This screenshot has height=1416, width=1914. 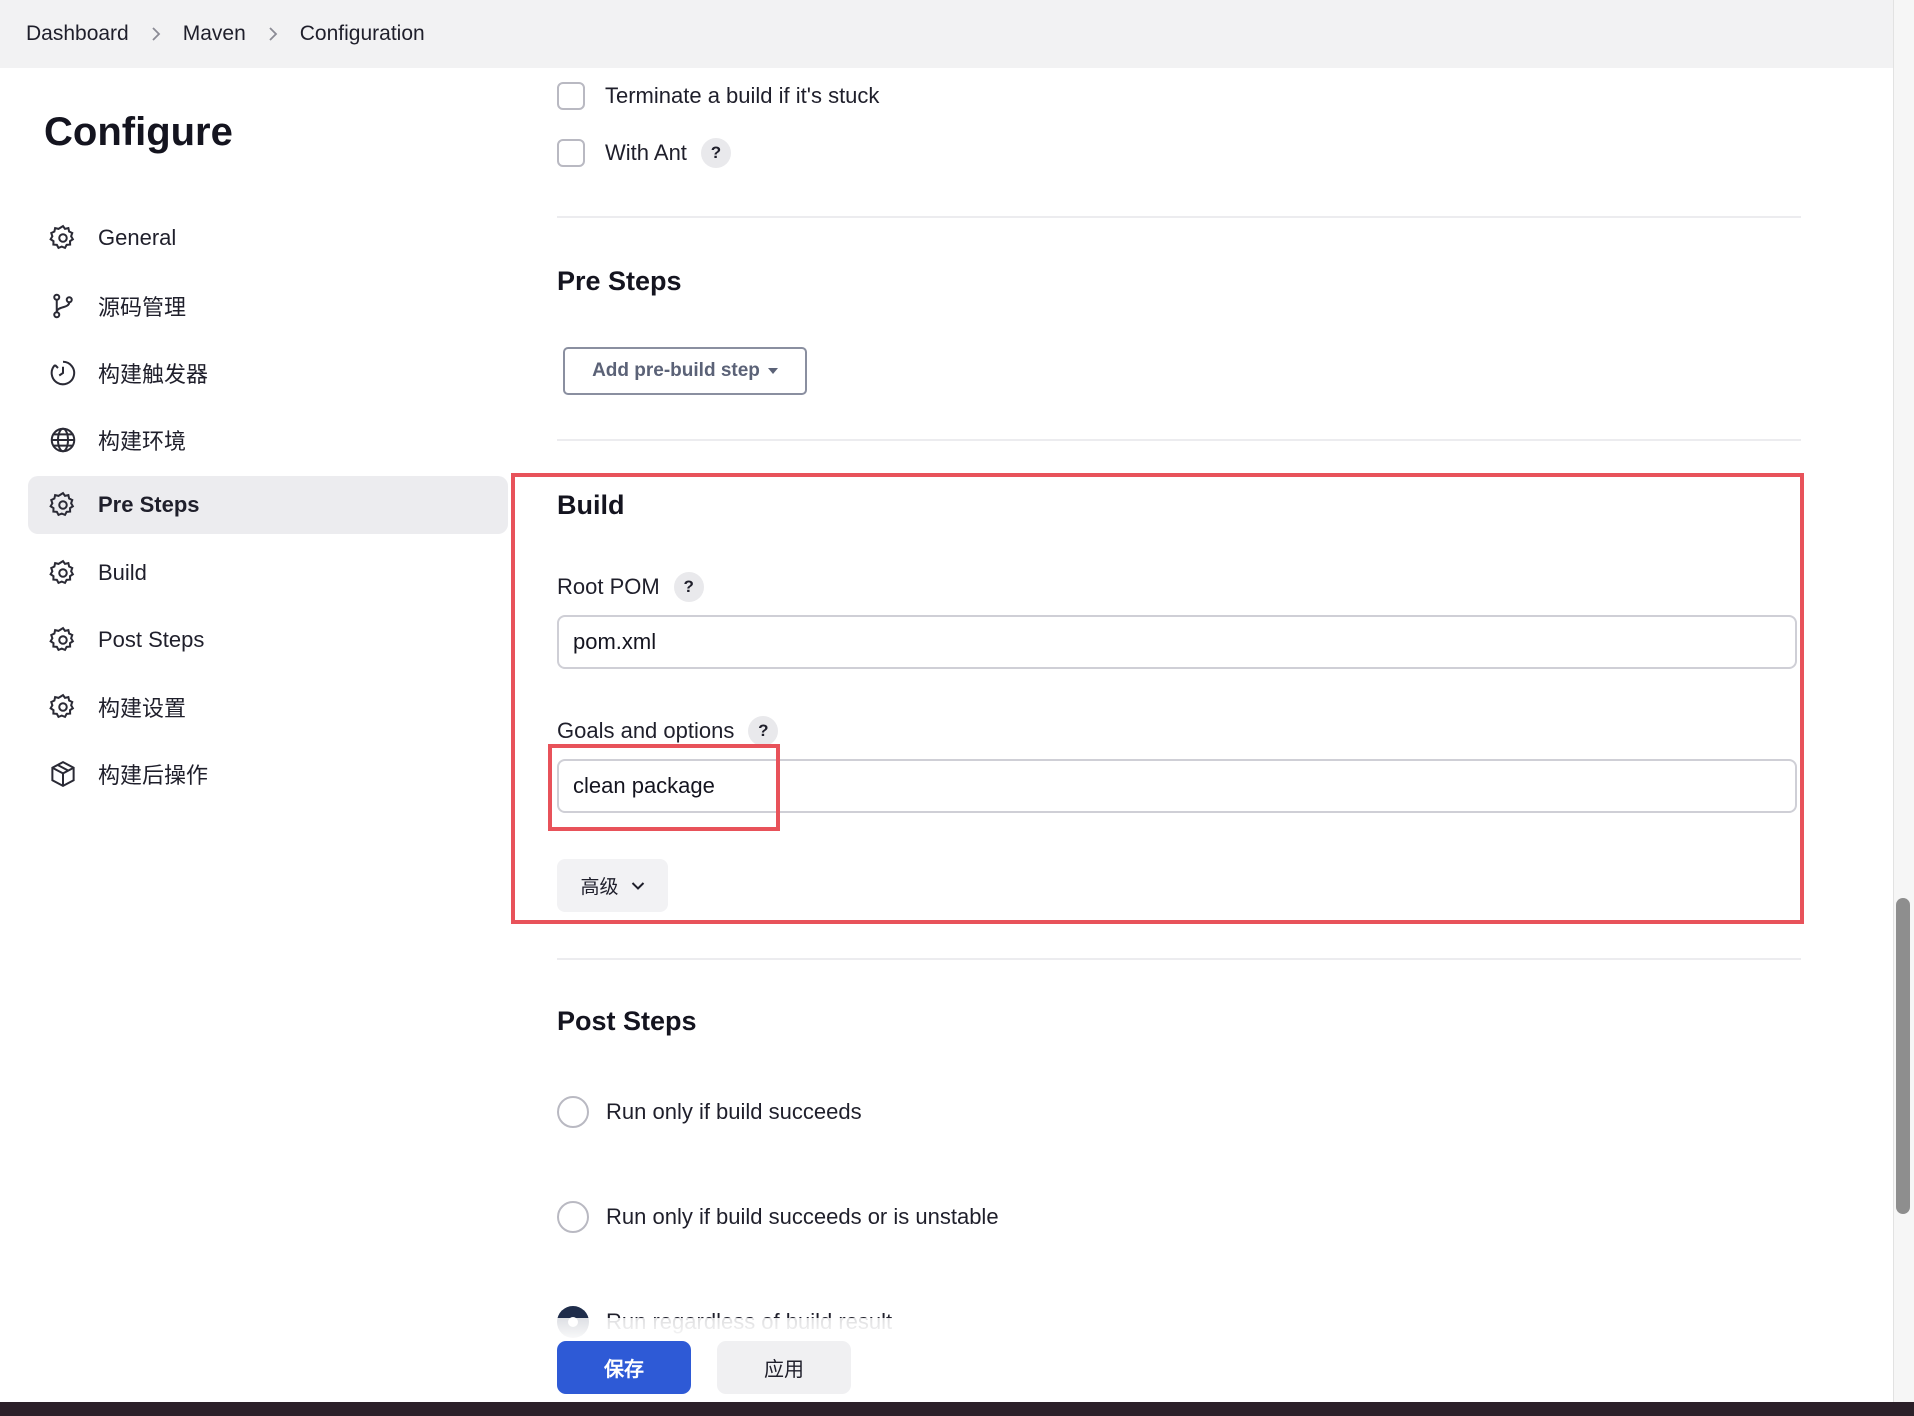 I want to click on git-branch-icon, so click(x=63, y=306).